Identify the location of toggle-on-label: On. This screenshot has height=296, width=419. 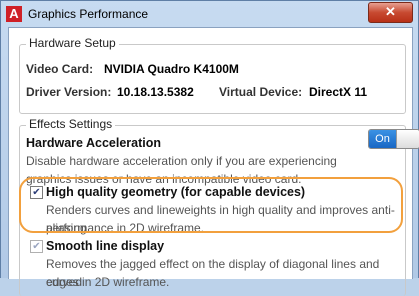
(382, 139).